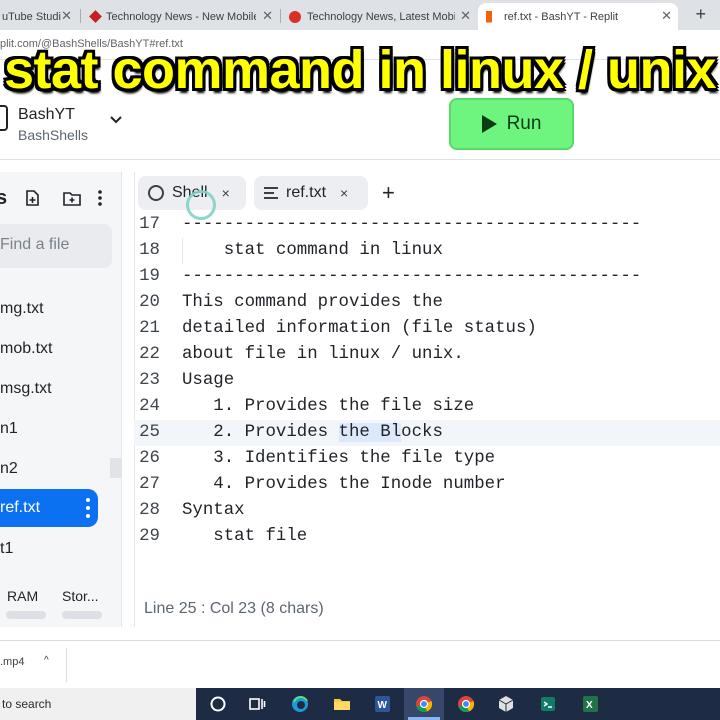 The image size is (720, 720). Describe the element at coordinates (53, 135) in the screenshot. I see `repl-owner: BashShells` at that location.